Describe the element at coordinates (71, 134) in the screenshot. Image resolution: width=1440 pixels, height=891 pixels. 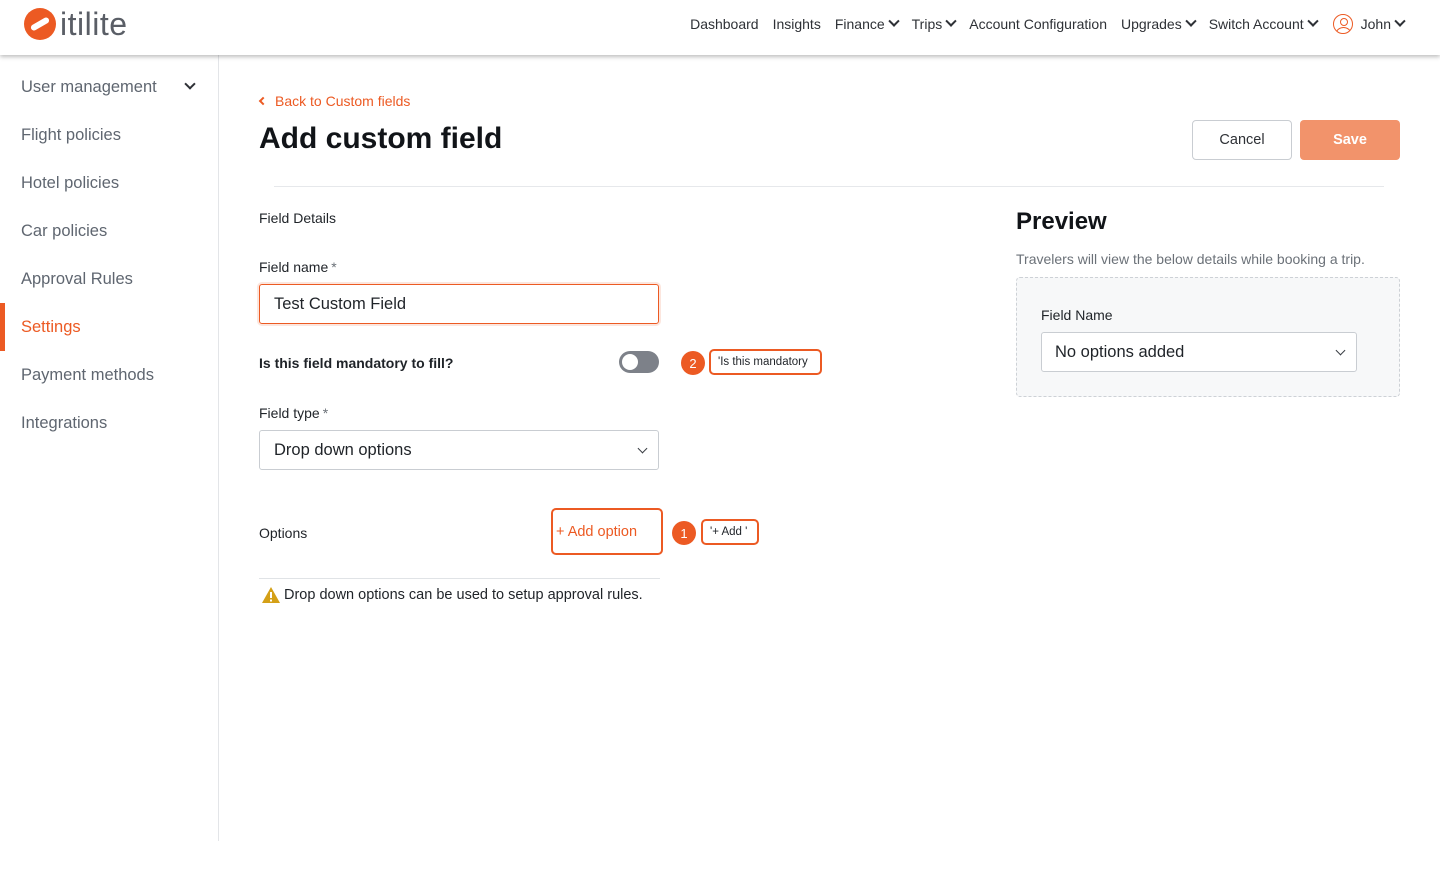
I see `sidebar-item-label: Flight policies` at that location.